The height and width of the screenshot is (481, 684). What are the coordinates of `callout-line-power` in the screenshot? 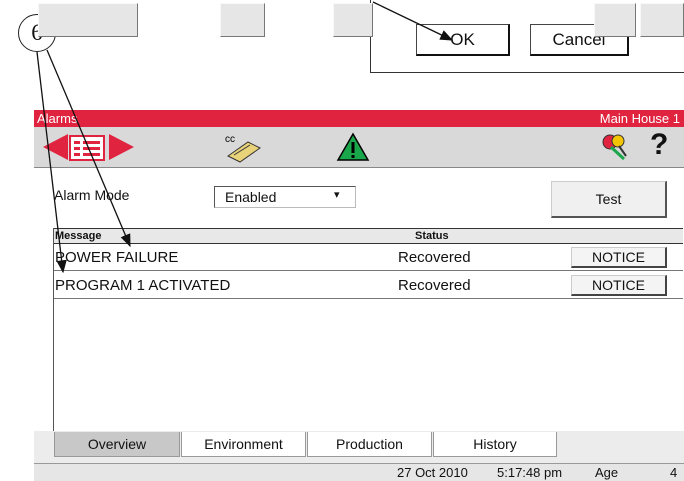 It's located at (88, 148).